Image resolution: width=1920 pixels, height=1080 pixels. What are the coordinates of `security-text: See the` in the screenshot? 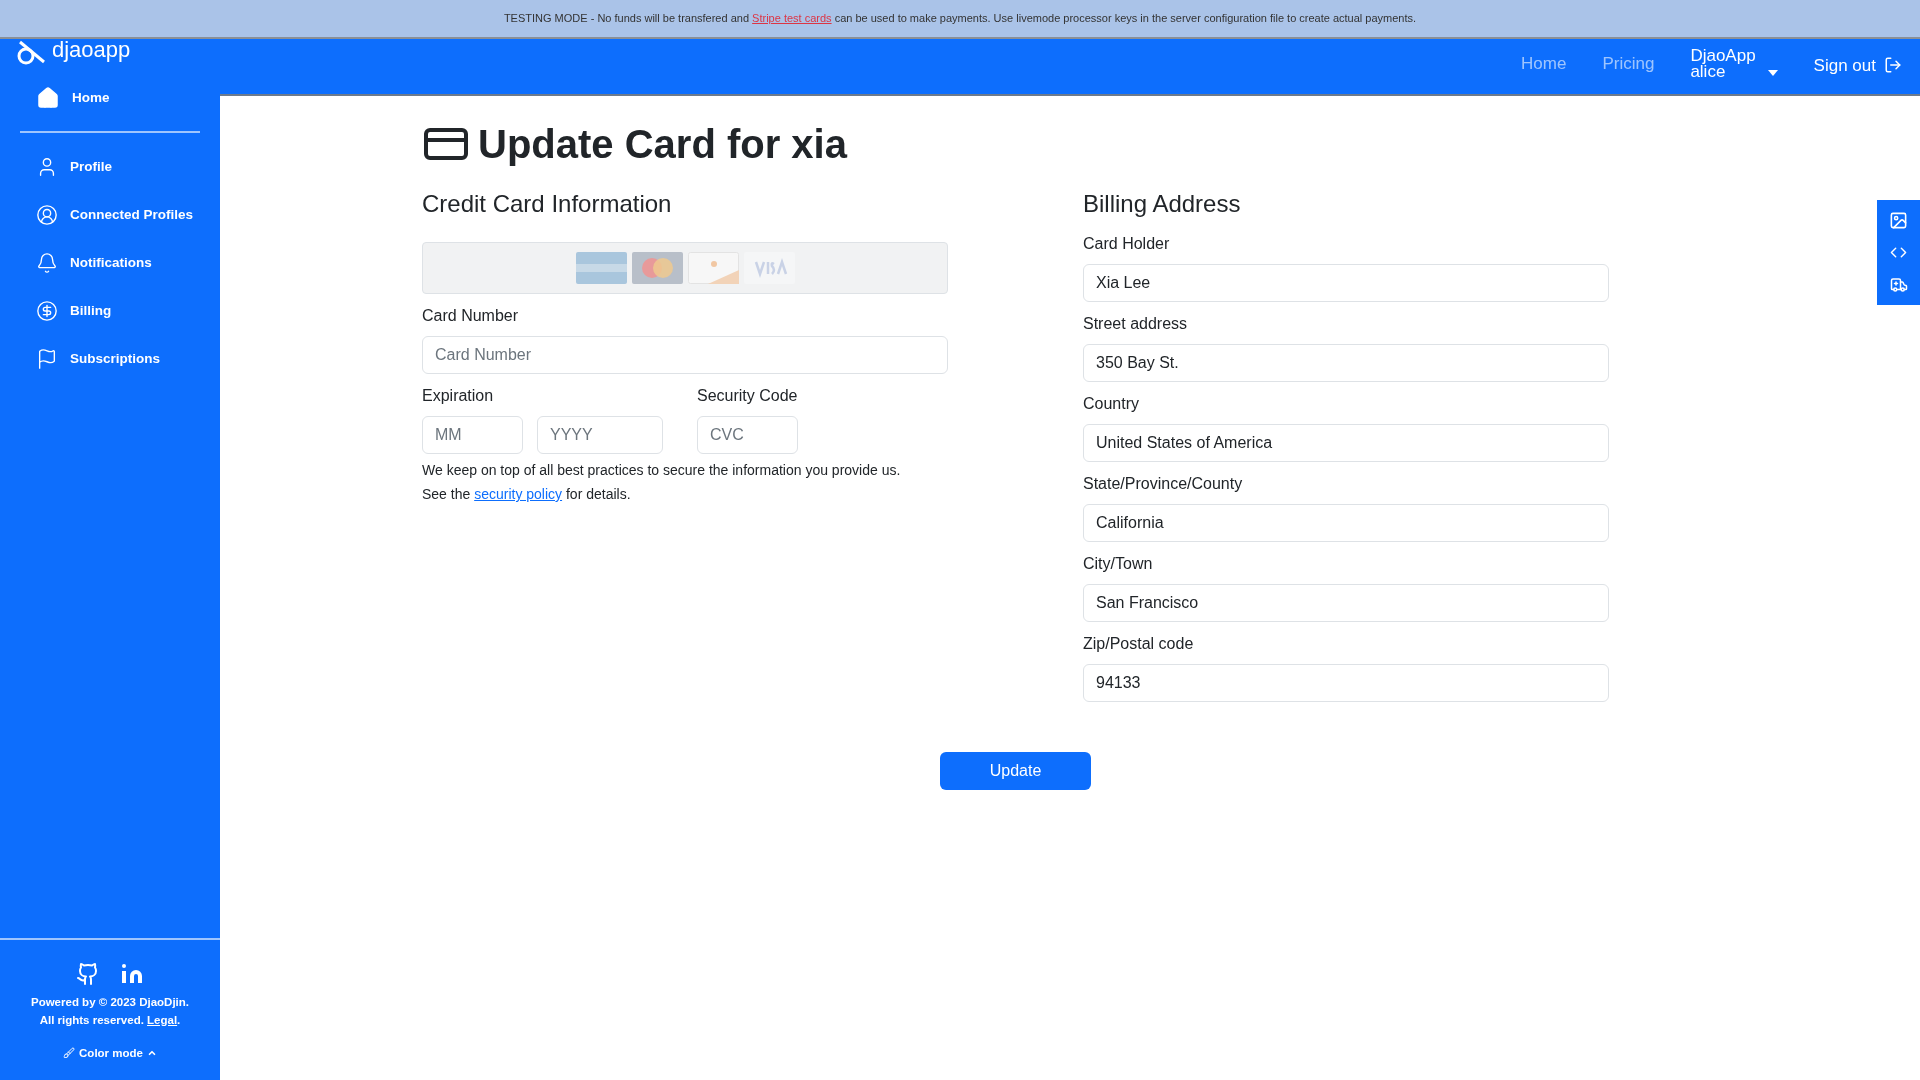 It's located at (447, 494).